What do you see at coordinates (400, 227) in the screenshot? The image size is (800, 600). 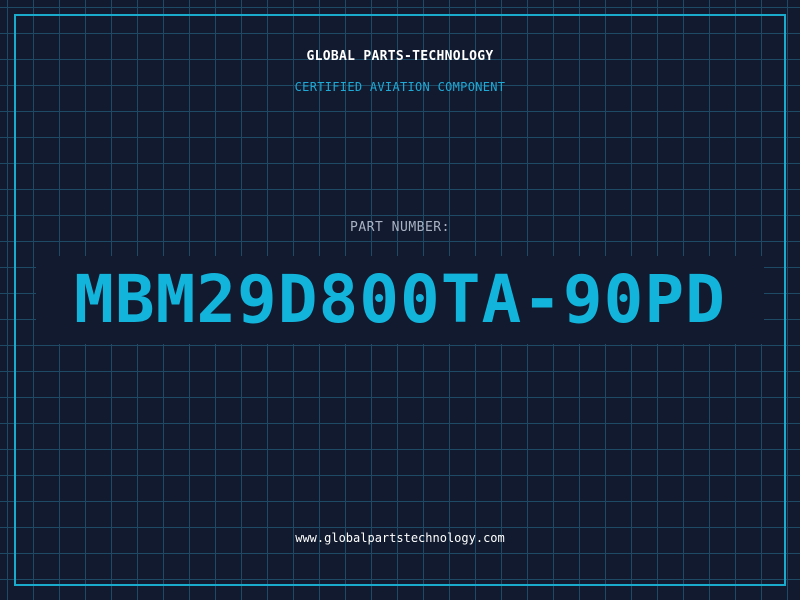 I see `part-number-label: PART NUMBER:` at bounding box center [400, 227].